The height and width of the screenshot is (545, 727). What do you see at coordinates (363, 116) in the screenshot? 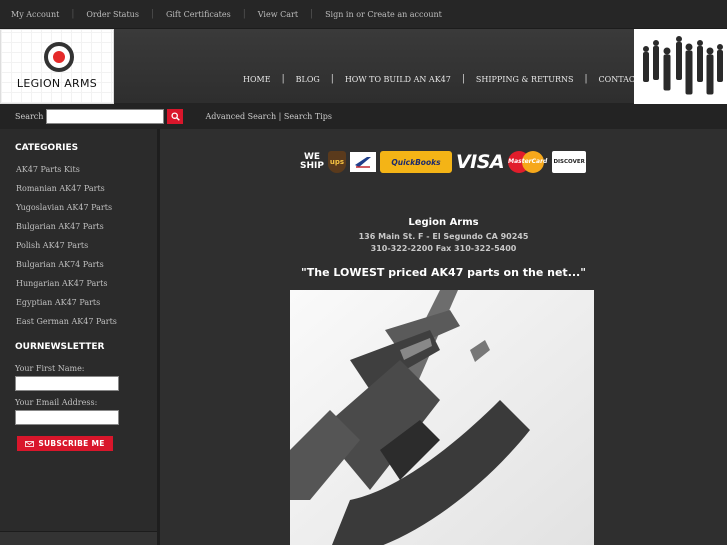
I see `search-bar: Search Advanced Search | Search Tips` at bounding box center [363, 116].